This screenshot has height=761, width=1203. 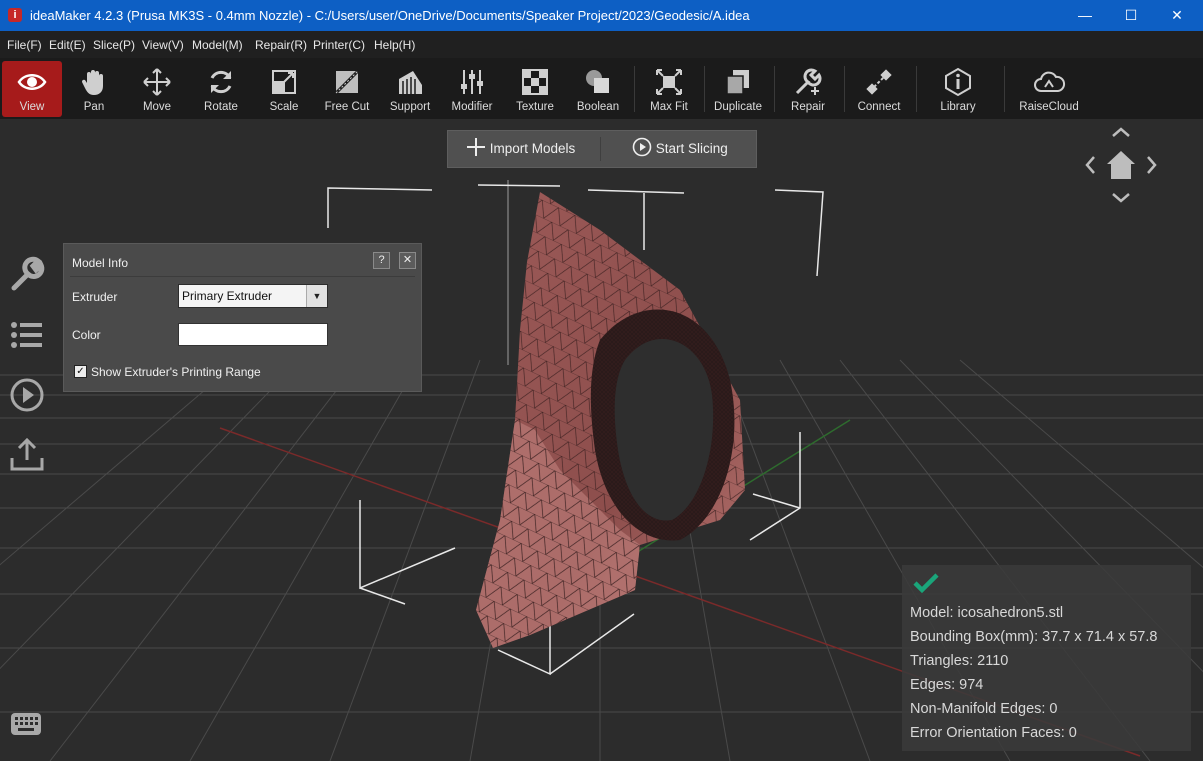 I want to click on color-label: Color, so click(x=86, y=335).